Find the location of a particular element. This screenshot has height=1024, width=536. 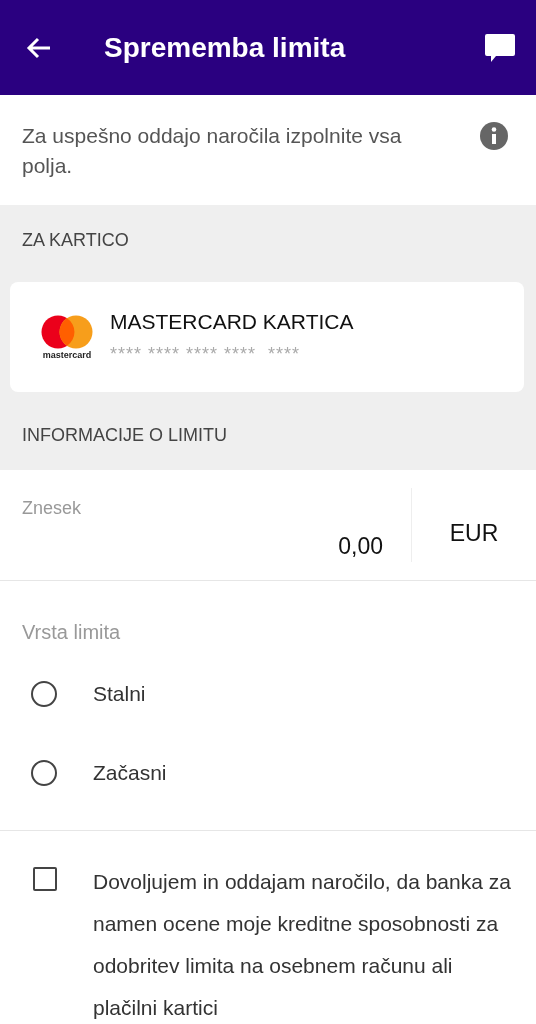

chat-icon is located at coordinates (500, 47).